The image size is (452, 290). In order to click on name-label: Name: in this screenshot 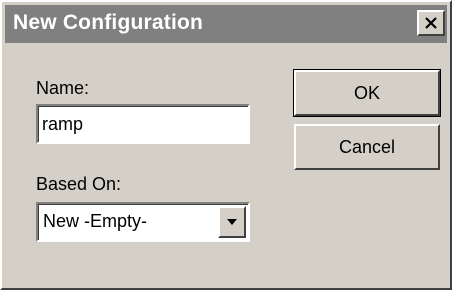, I will do `click(63, 88)`.